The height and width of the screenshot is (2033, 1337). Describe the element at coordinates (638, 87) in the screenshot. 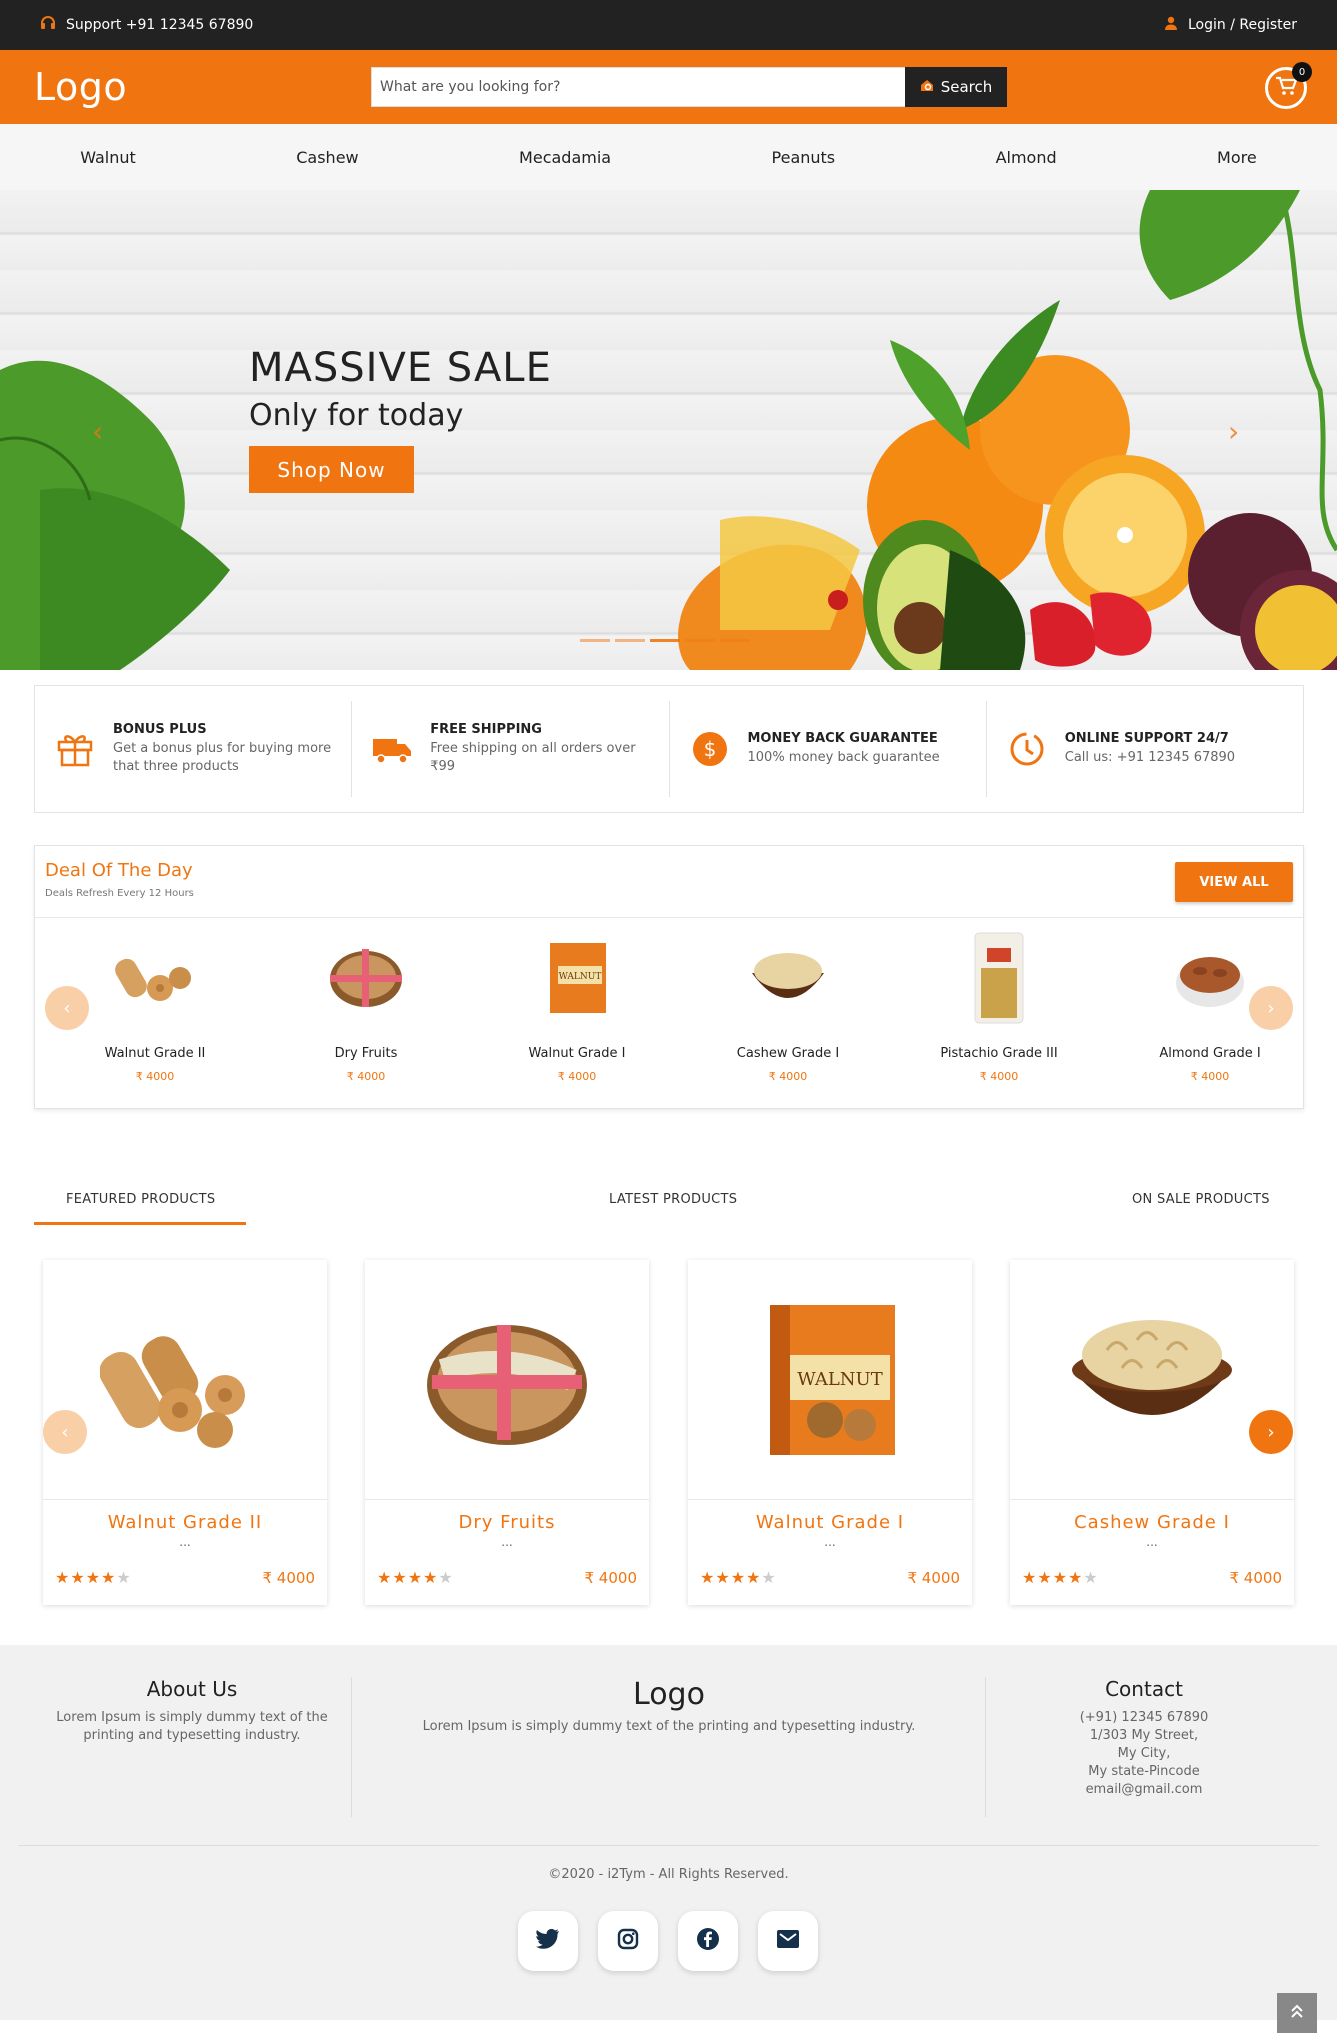

I see `search-input` at that location.